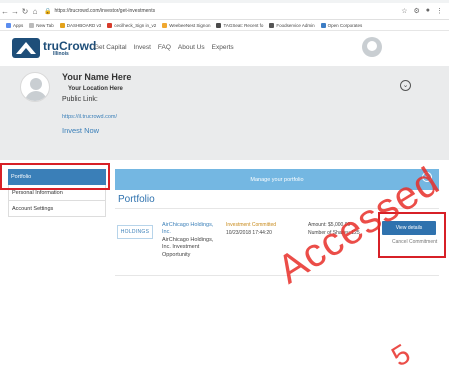 This screenshot has width=449, height=368. Describe the element at coordinates (25, 11) in the screenshot. I see `reload-icon: ↻` at that location.